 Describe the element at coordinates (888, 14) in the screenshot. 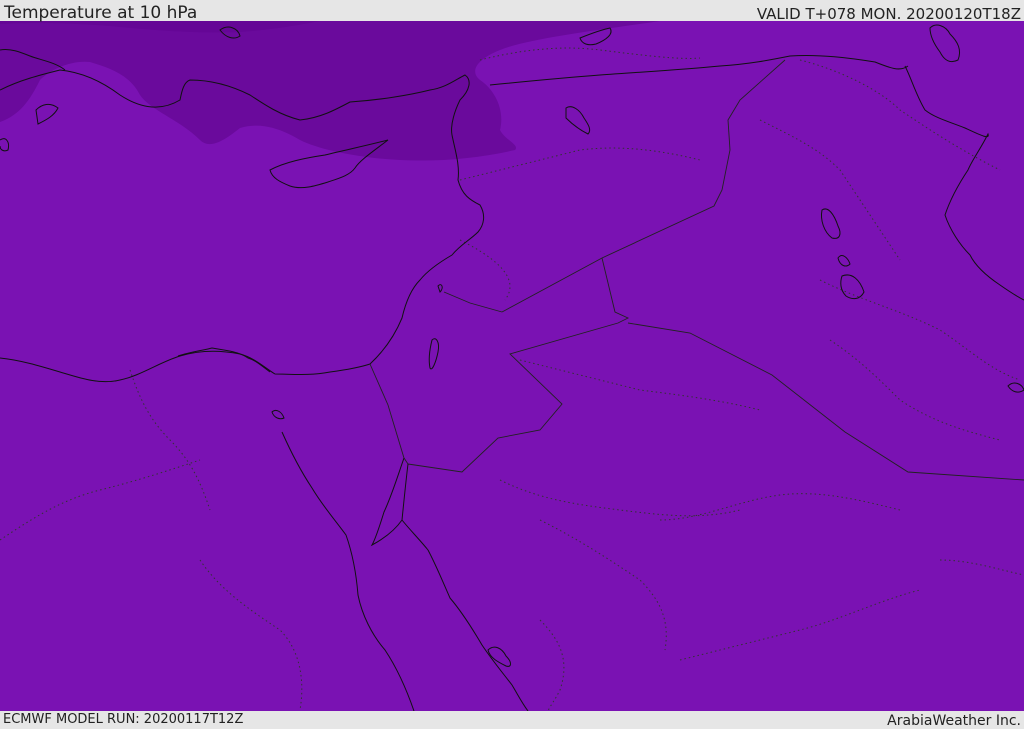

I see `valid-time-label: VALID T+078 MON. 20200120T18Z` at that location.